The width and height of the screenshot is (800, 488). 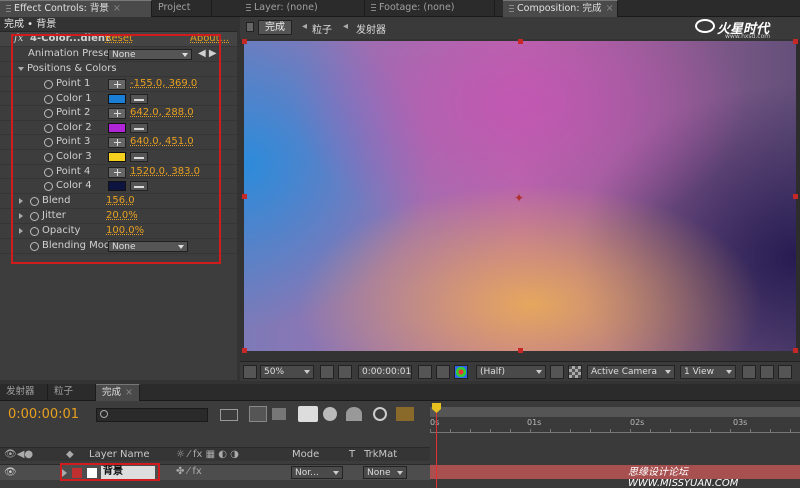 What do you see at coordinates (275, 27) in the screenshot?
I see `comp-nav-item-1: 完成` at bounding box center [275, 27].